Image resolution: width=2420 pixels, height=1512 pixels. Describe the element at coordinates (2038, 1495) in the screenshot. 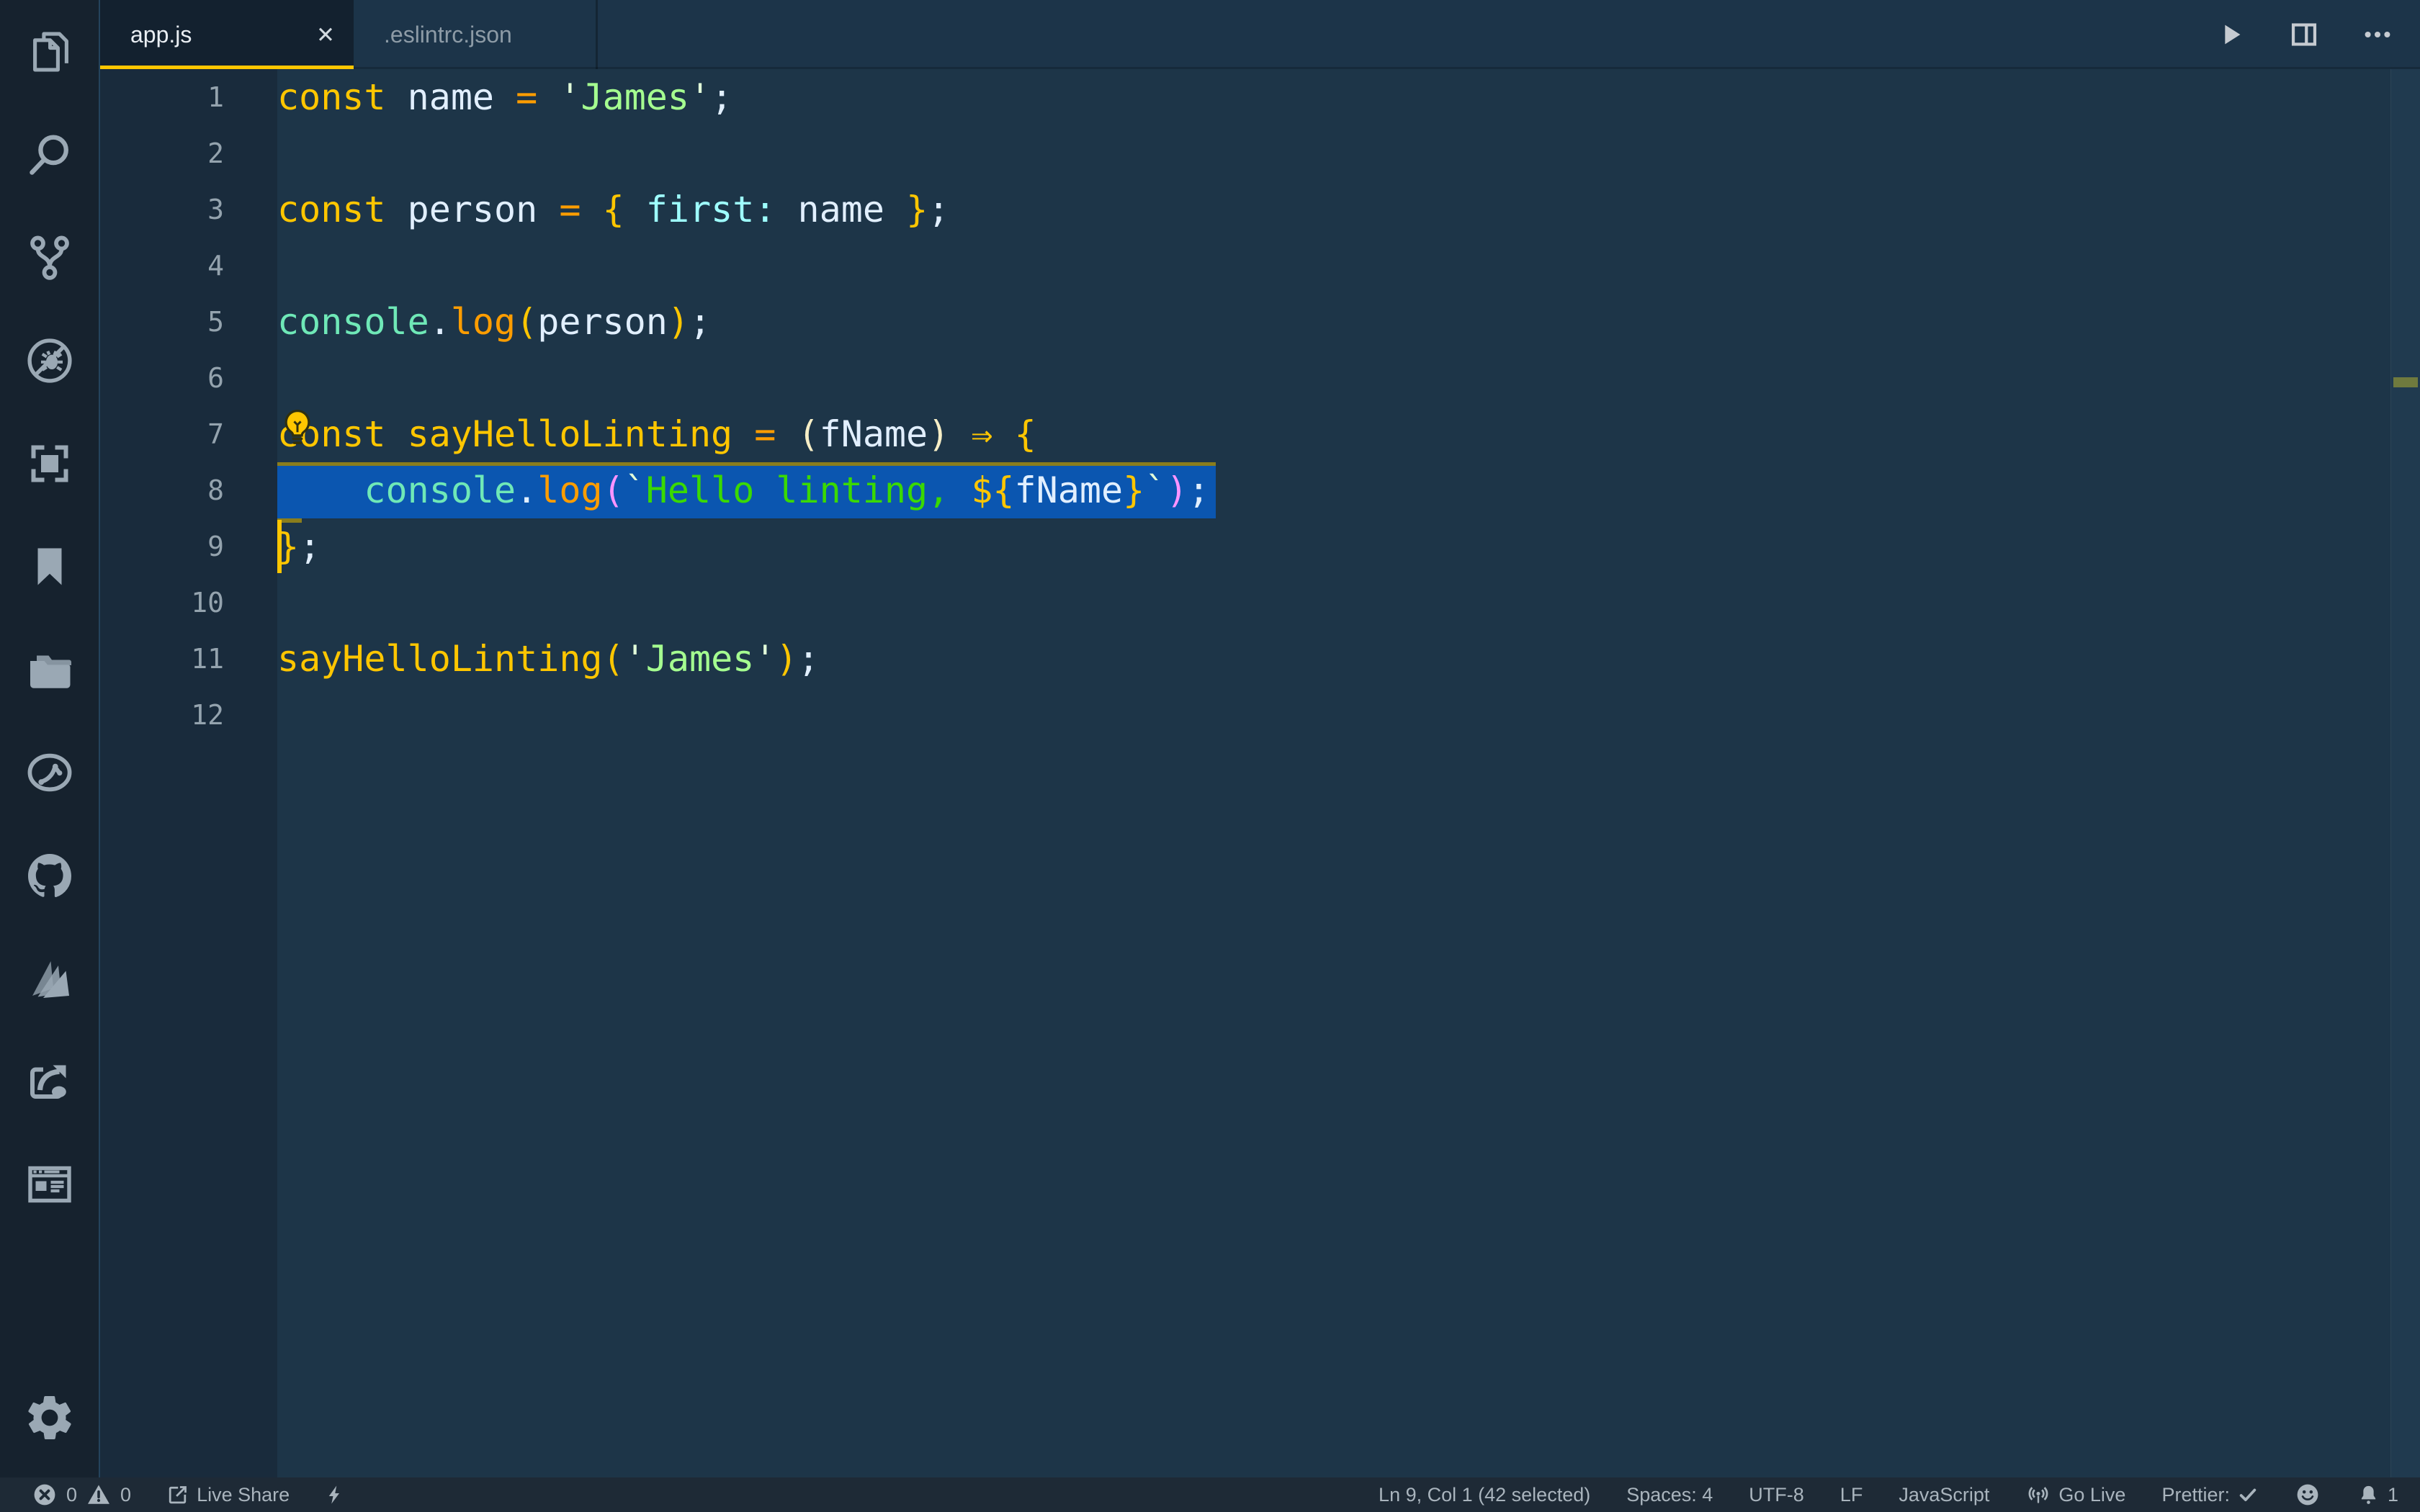

I see `broadcast-icon` at that location.